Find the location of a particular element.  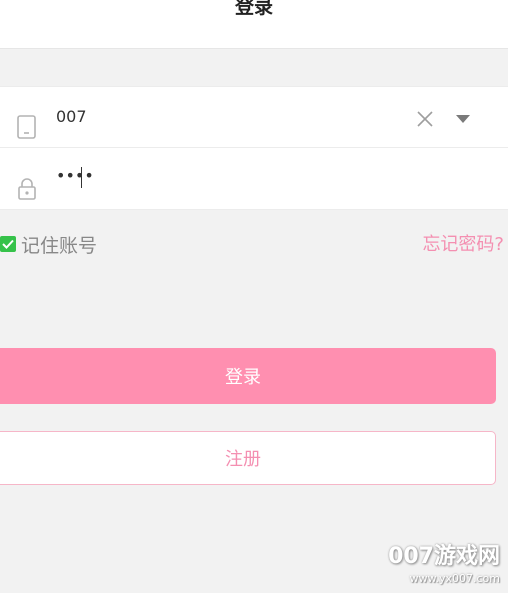

page-title: 登录 is located at coordinates (253, 9).